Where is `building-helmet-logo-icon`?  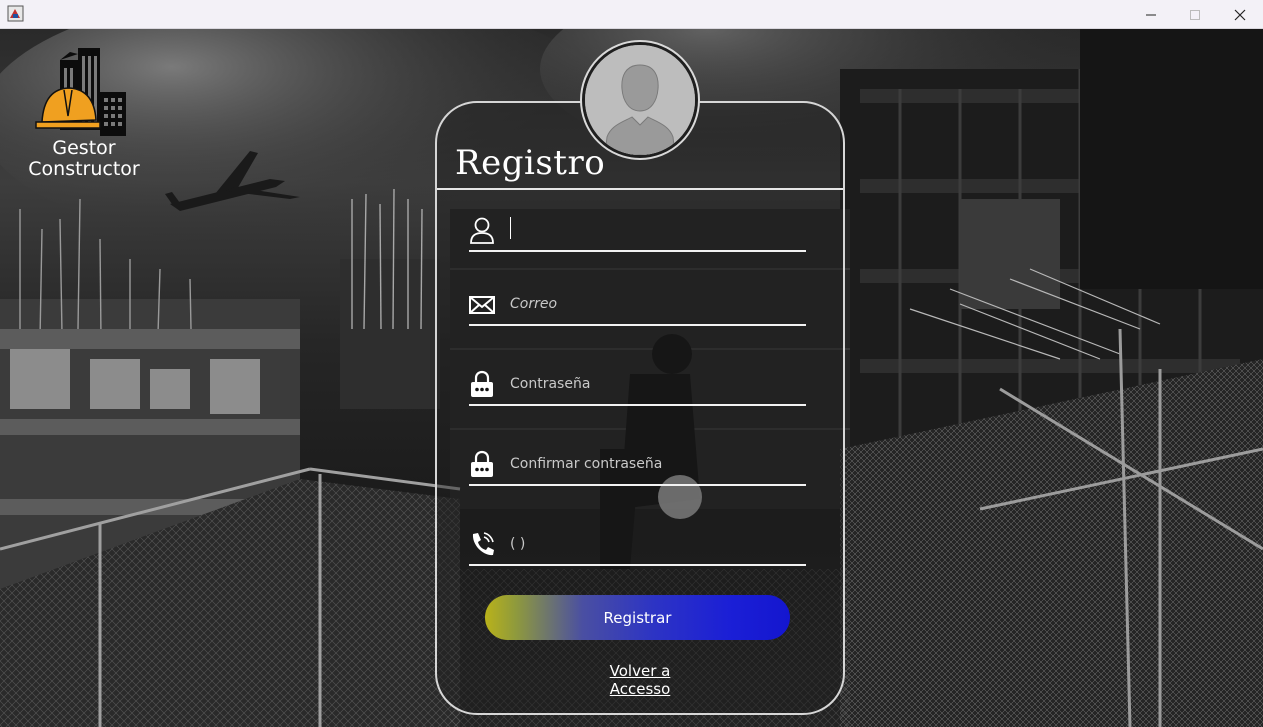
building-helmet-logo-icon is located at coordinates (80, 92).